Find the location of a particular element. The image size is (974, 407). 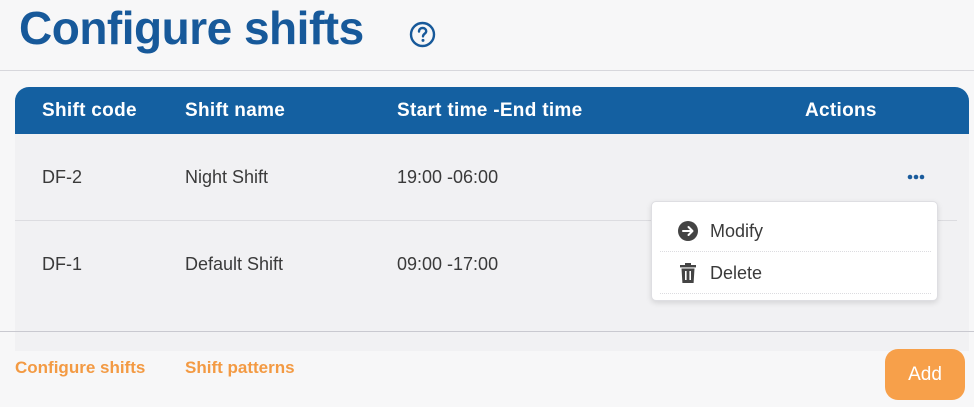

trash-icon is located at coordinates (688, 273).